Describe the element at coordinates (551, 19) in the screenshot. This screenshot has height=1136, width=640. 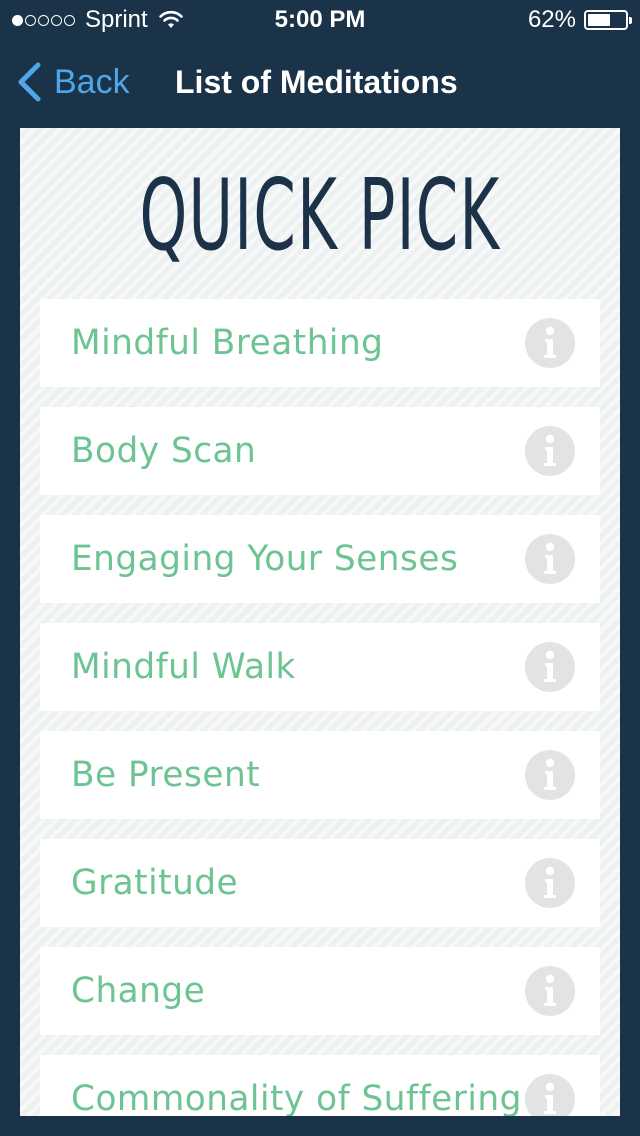
I see `battery-percent: 62%` at that location.